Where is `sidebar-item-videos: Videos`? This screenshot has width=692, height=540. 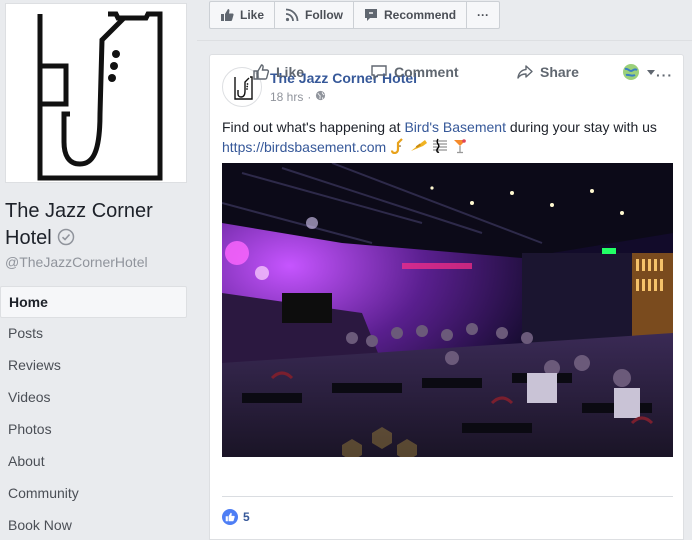 sidebar-item-videos: Videos is located at coordinates (93, 398).